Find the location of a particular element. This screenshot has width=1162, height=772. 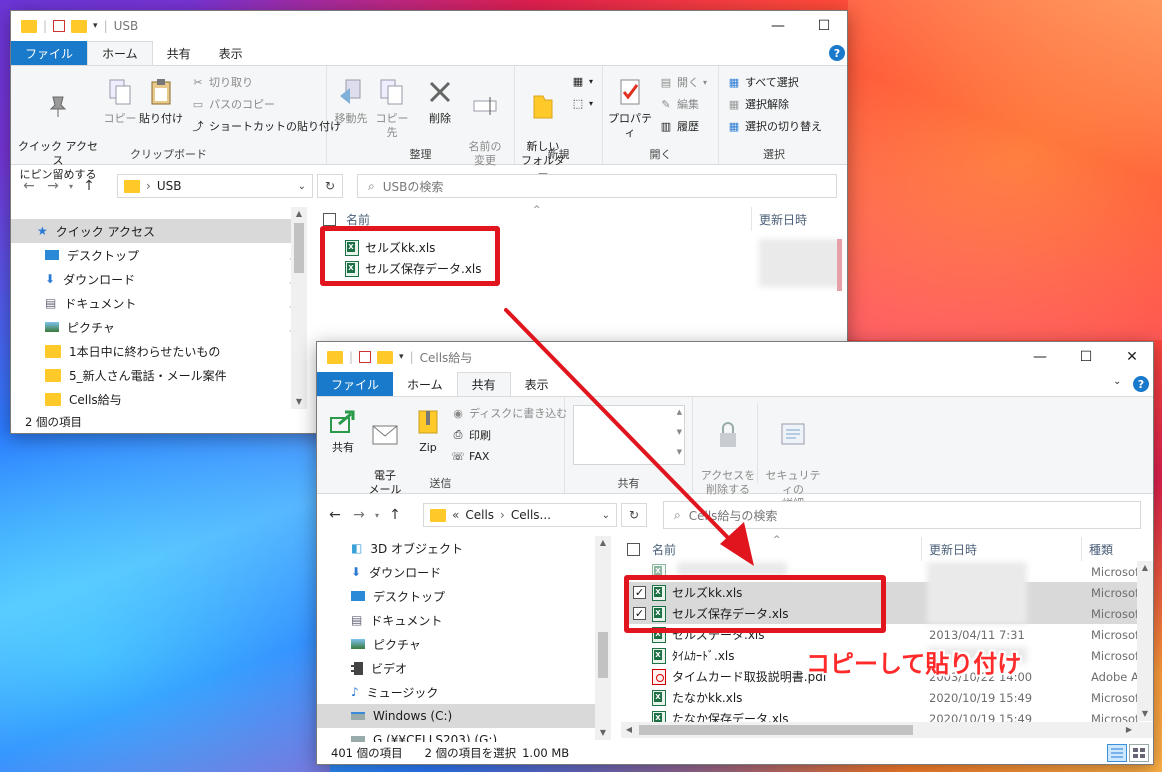

list-scroll-up-icon: ▲ is located at coordinates (679, 412).